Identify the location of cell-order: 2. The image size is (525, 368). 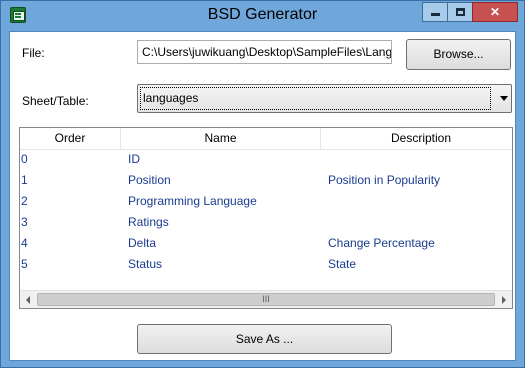
(24, 201).